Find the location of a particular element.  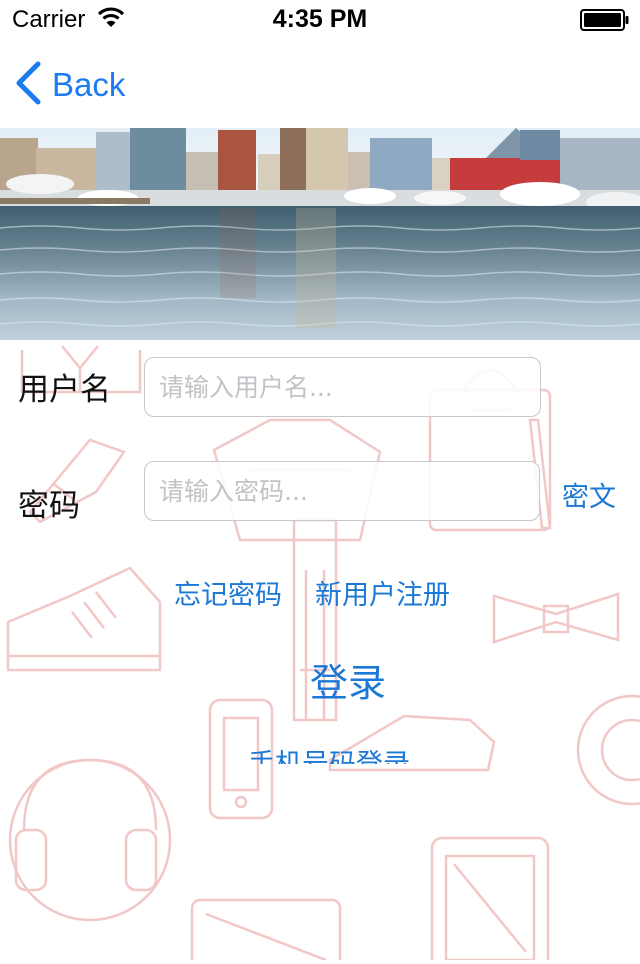

password-label: 密码 is located at coordinates (49, 506).